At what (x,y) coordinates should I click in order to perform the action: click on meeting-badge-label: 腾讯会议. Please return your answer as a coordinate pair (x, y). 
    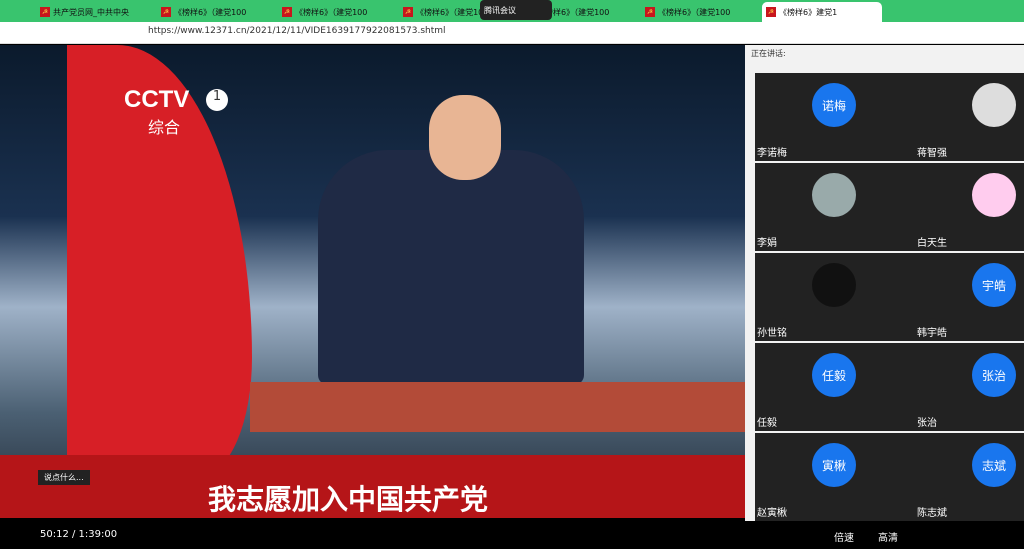
    Looking at the image, I should click on (500, 10).